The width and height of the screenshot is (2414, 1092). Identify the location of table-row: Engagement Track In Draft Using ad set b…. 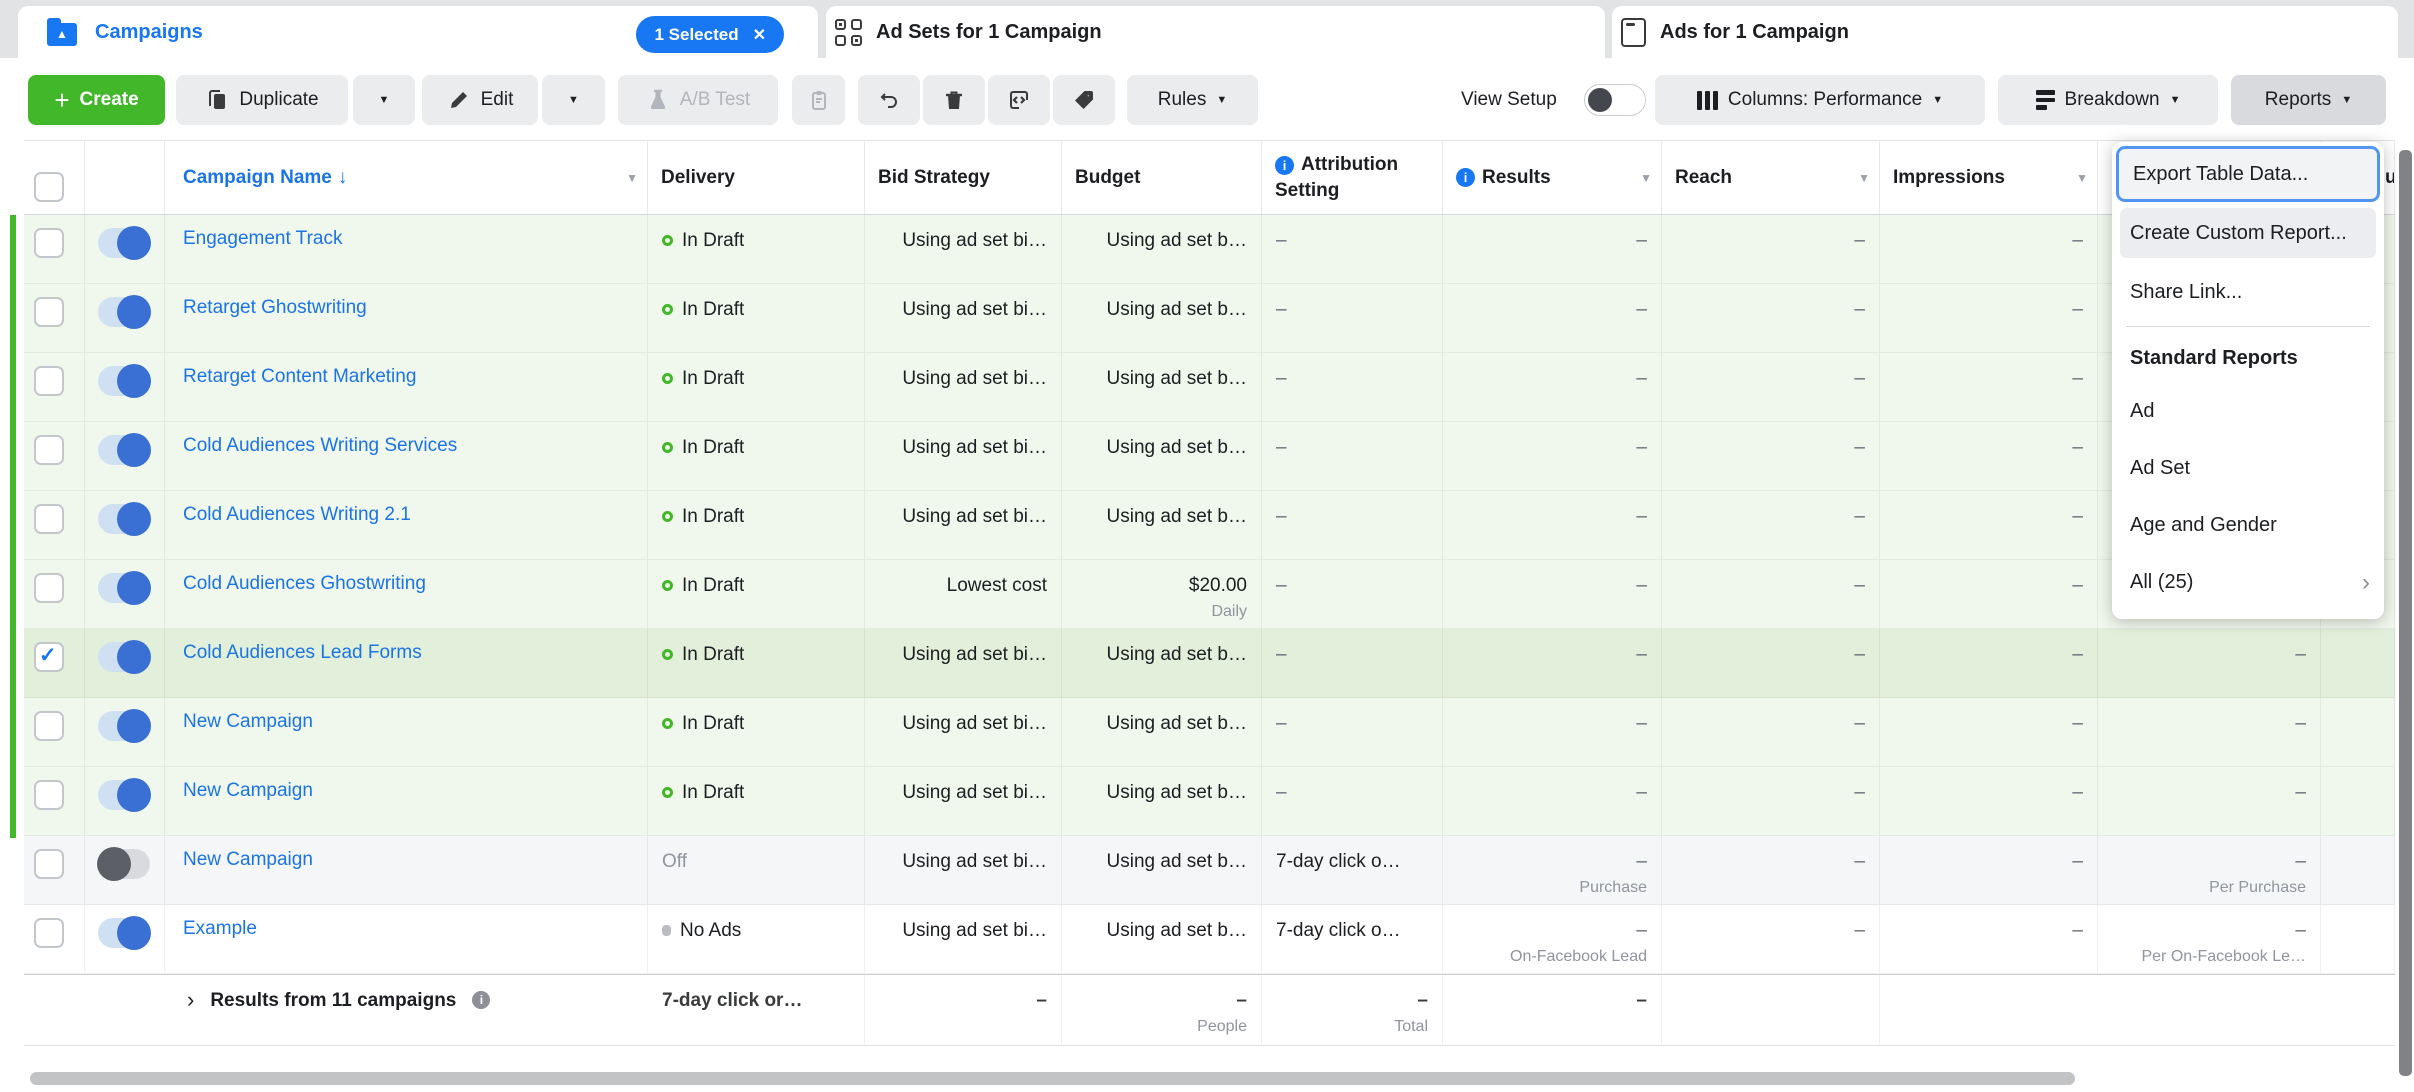
(1209, 249).